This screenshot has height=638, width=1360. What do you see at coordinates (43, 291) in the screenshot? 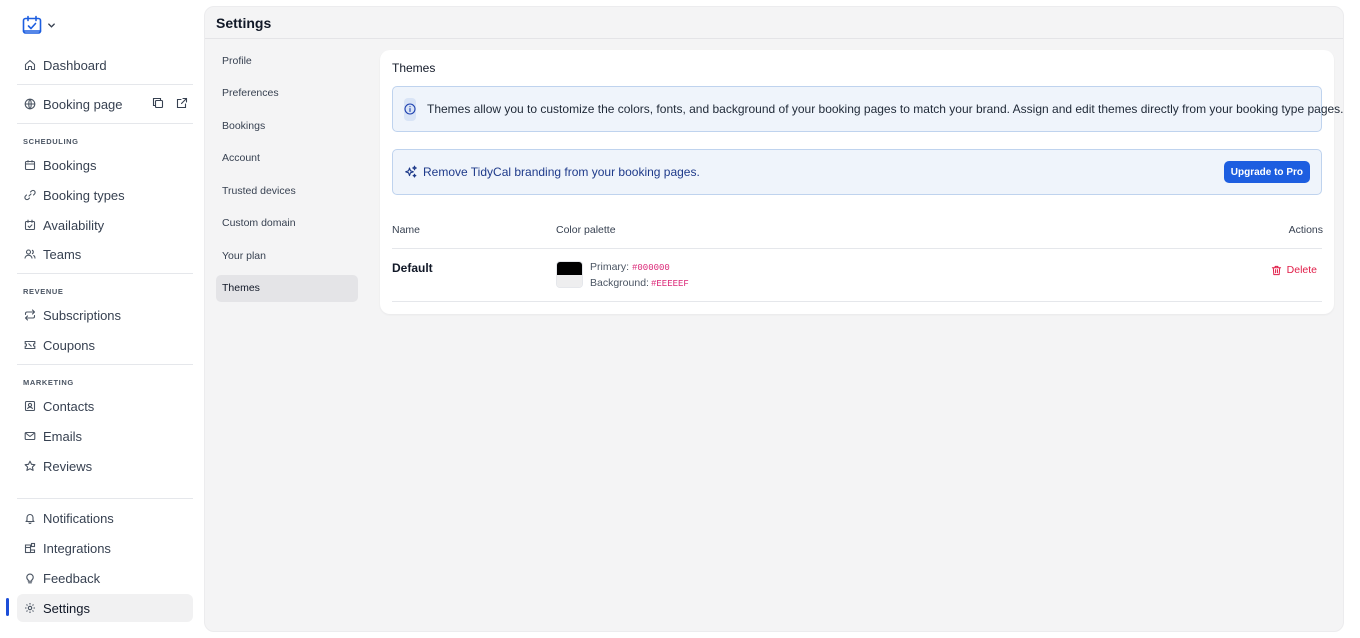
I see `section-label-revenue: REVENUE` at bounding box center [43, 291].